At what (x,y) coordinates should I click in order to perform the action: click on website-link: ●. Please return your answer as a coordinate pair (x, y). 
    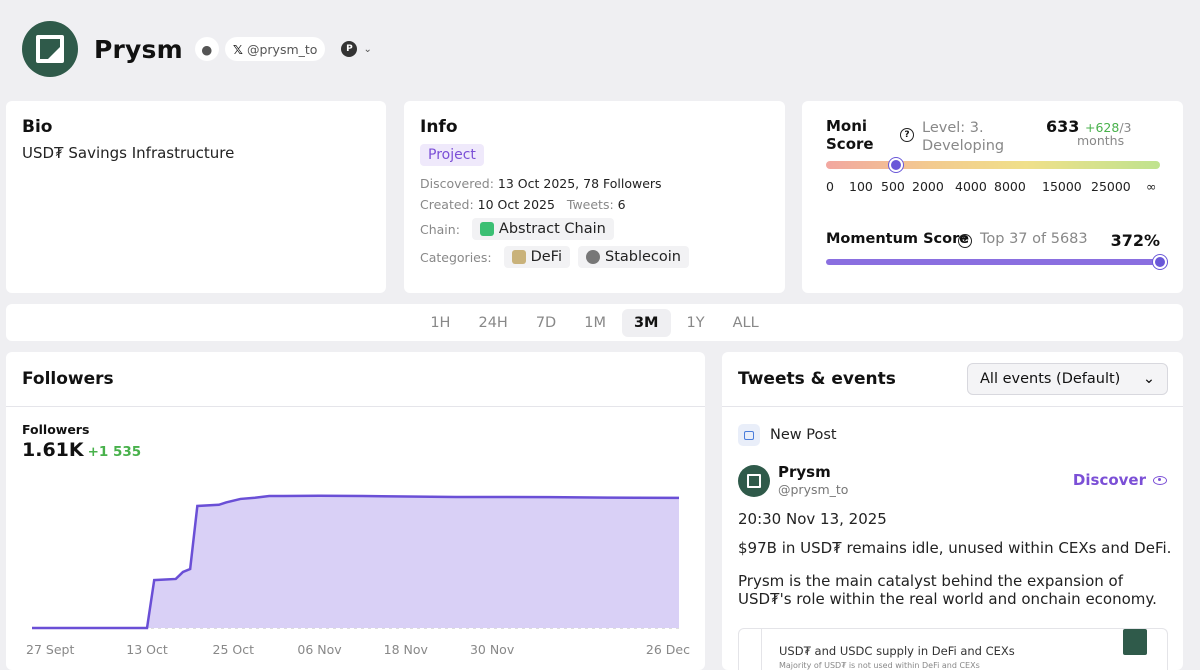
    Looking at the image, I should click on (206, 49).